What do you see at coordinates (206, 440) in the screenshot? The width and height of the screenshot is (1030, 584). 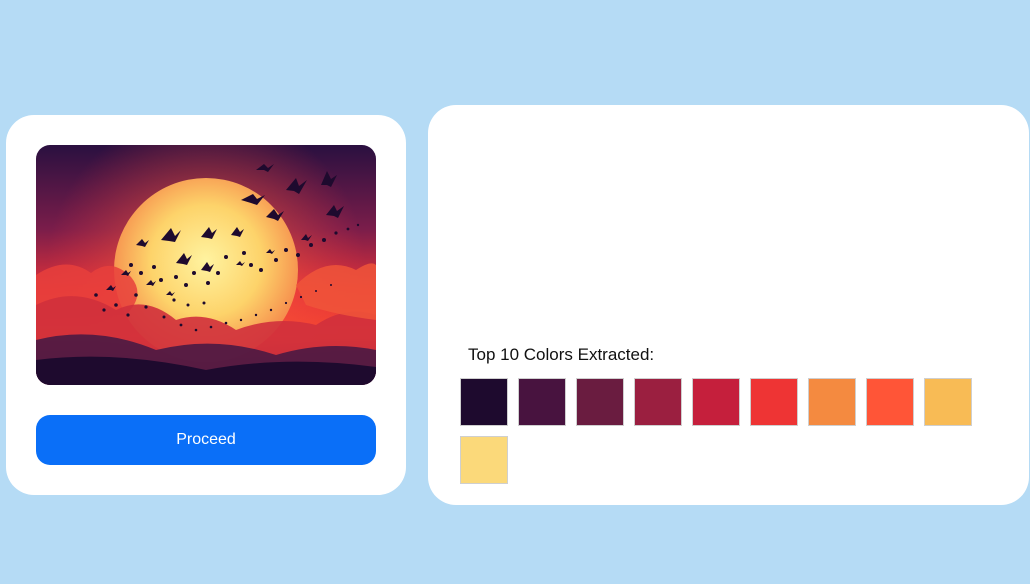 I see `proceed-button: Proceed` at bounding box center [206, 440].